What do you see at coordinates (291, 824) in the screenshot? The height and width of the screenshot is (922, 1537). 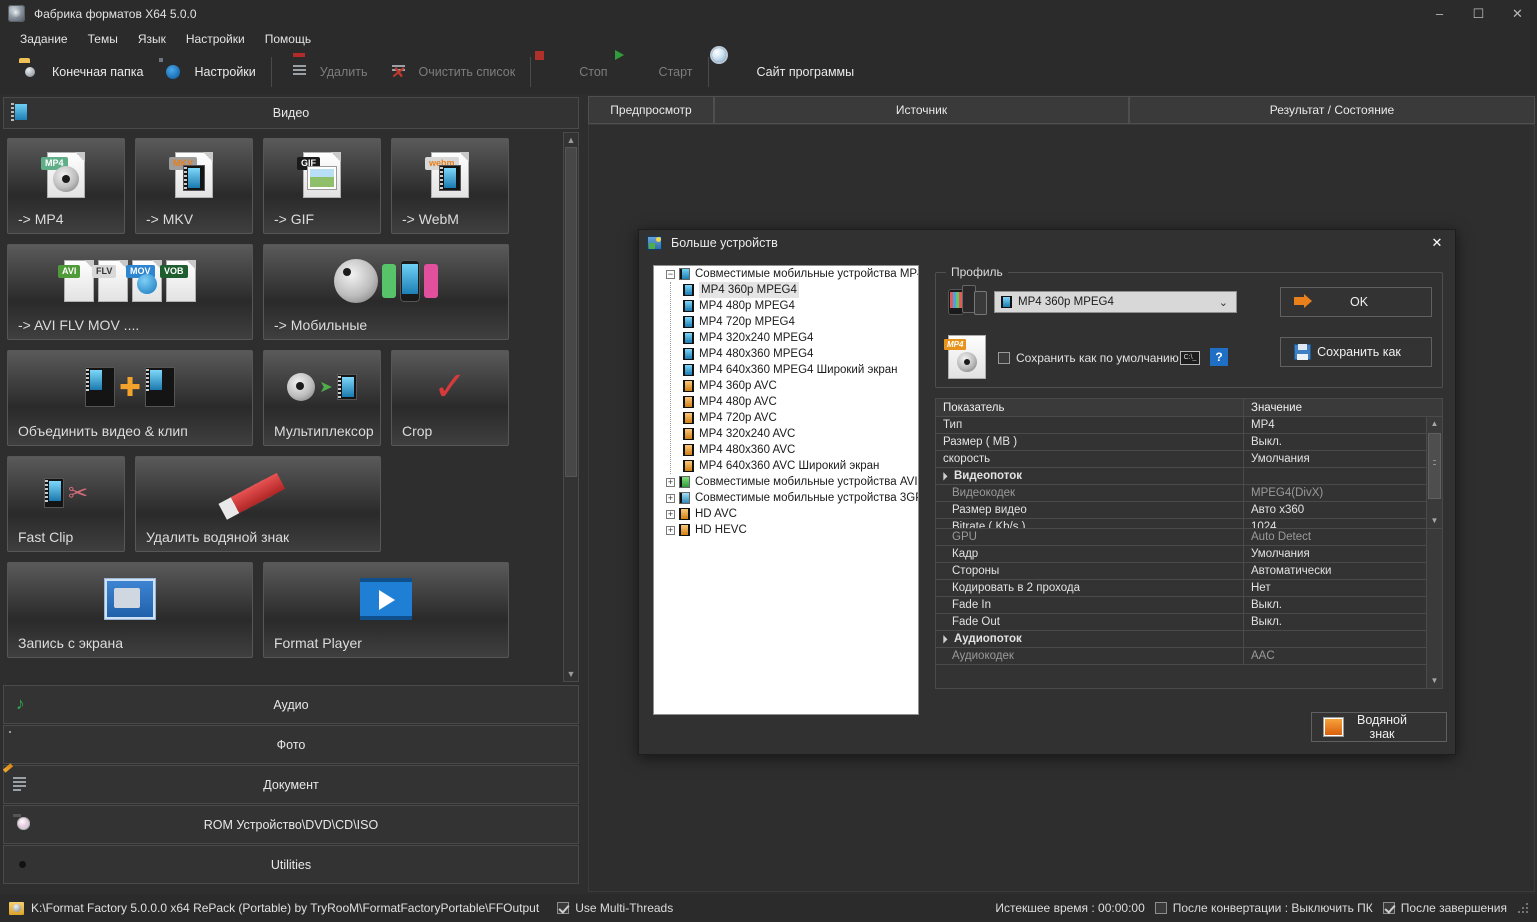 I see `category-rom-device: ROM Устройство\DVD\CD\ISO` at bounding box center [291, 824].